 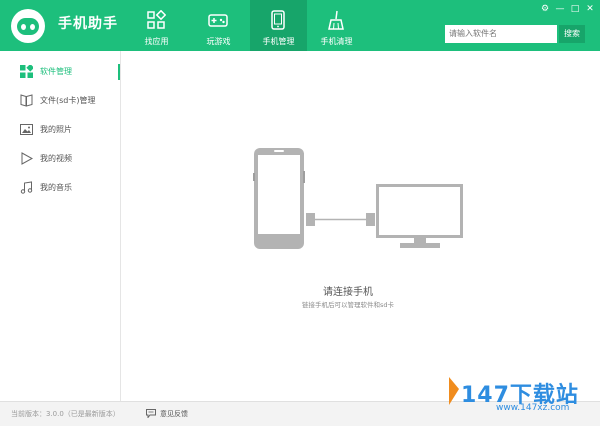 What do you see at coordinates (56, 158) in the screenshot?
I see `sidebar-item-label: 我的视频` at bounding box center [56, 158].